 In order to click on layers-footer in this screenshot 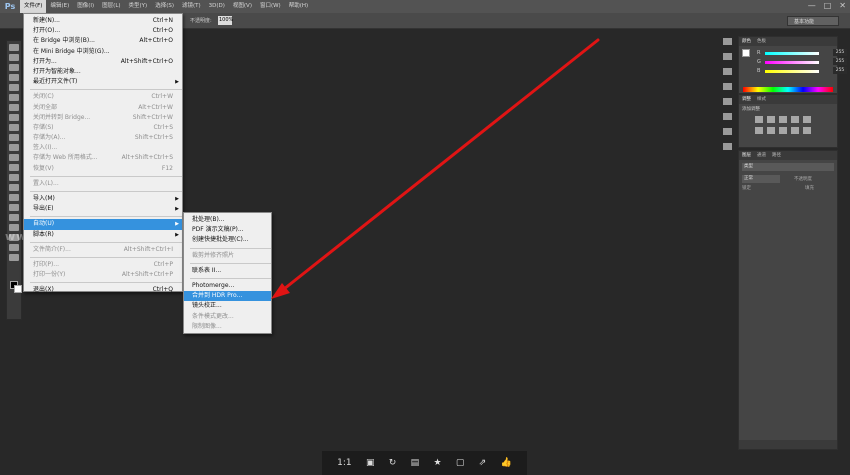, I will do `click(788, 444)`.